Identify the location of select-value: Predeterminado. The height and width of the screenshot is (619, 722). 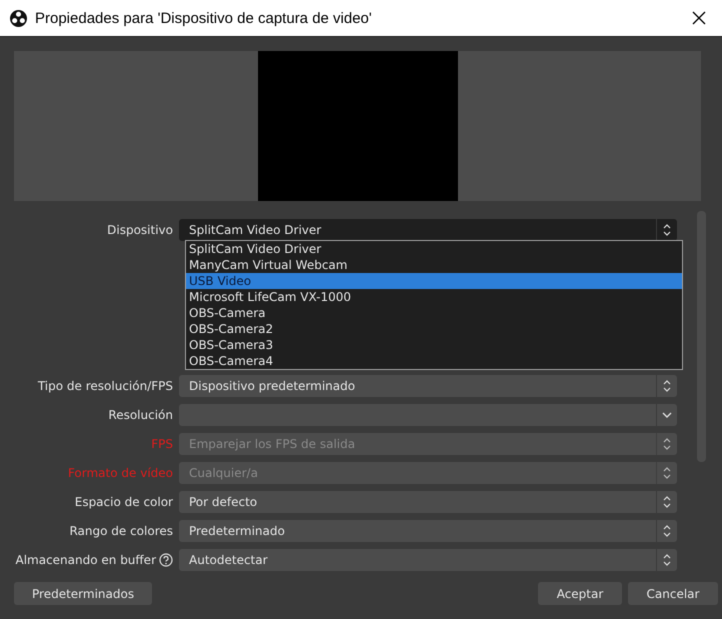
(237, 531).